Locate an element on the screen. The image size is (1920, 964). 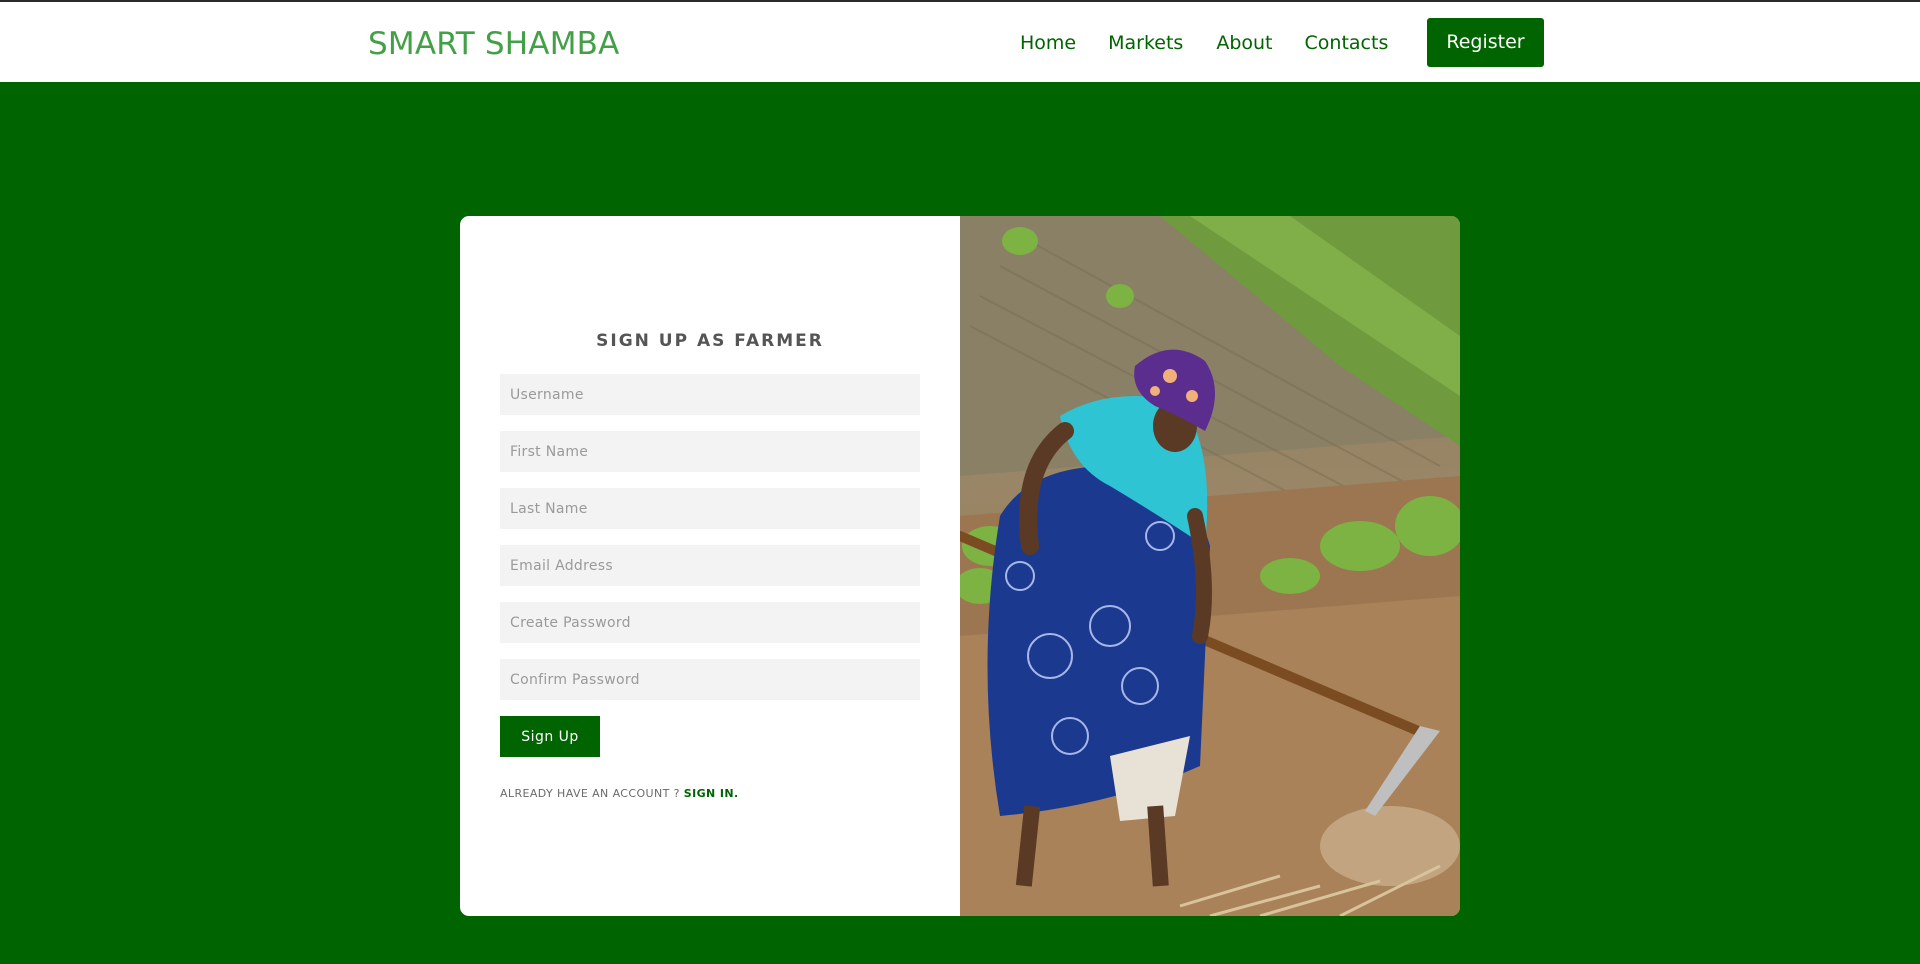
nav-home: Home is located at coordinates (1048, 43).